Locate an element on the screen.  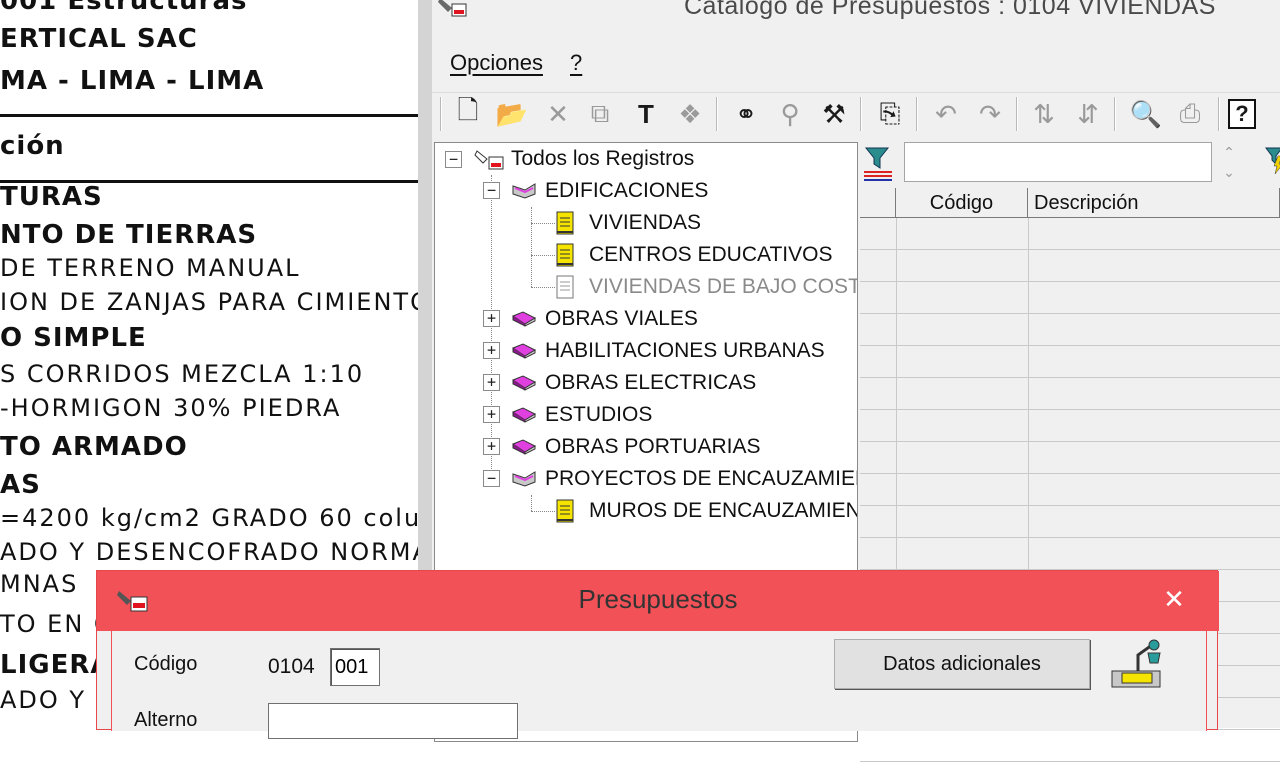
lightning-filter-icon is located at coordinates (1272, 160).